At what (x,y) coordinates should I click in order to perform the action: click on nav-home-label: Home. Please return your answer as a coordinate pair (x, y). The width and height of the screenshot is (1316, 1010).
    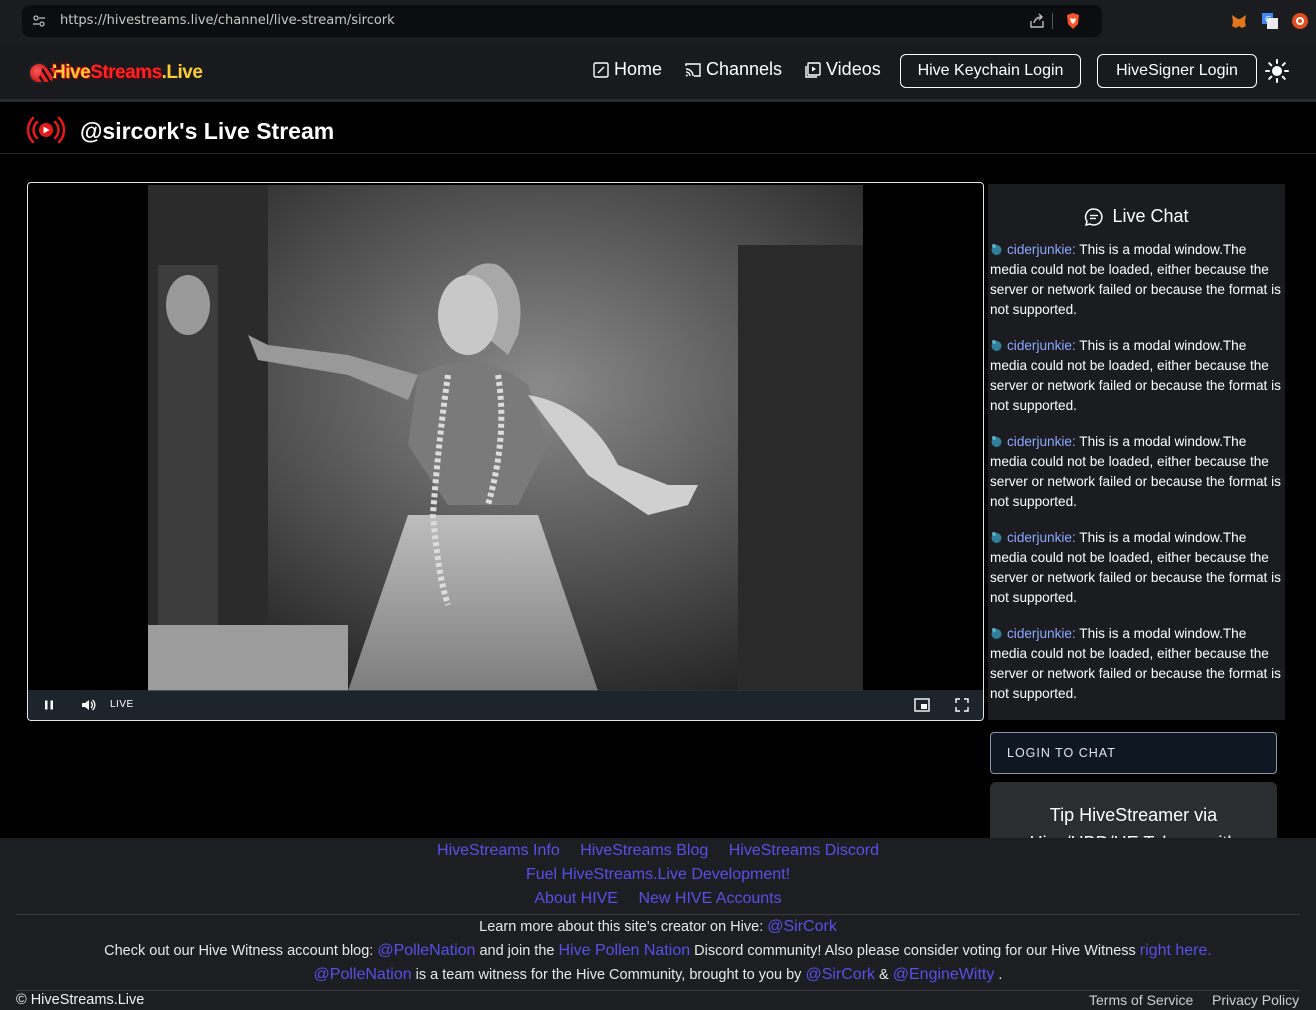
    Looking at the image, I should click on (638, 69).